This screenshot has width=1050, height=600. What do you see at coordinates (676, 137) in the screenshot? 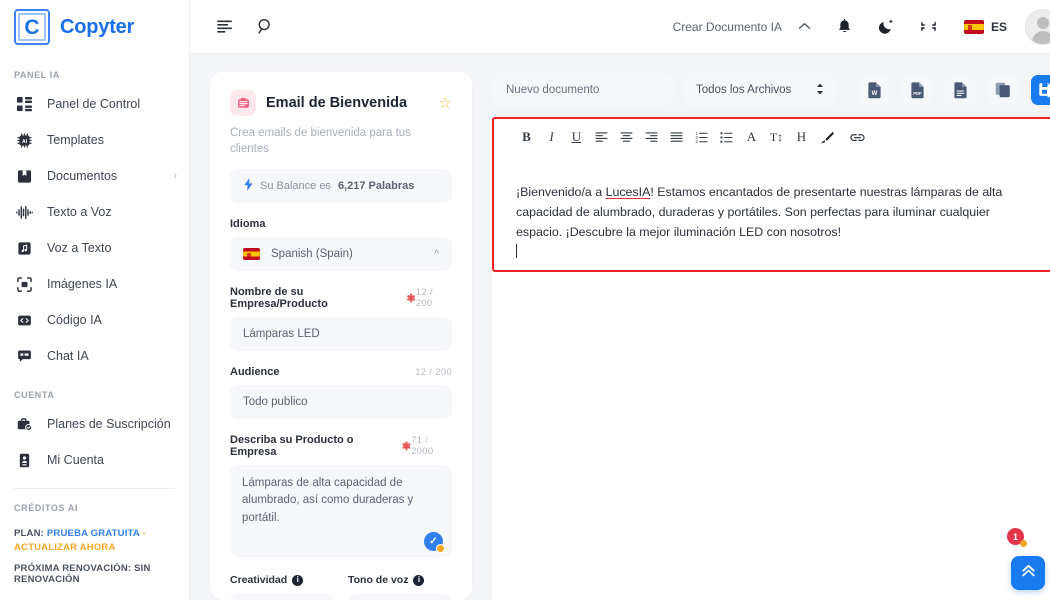
I see `align-justify-button` at bounding box center [676, 137].